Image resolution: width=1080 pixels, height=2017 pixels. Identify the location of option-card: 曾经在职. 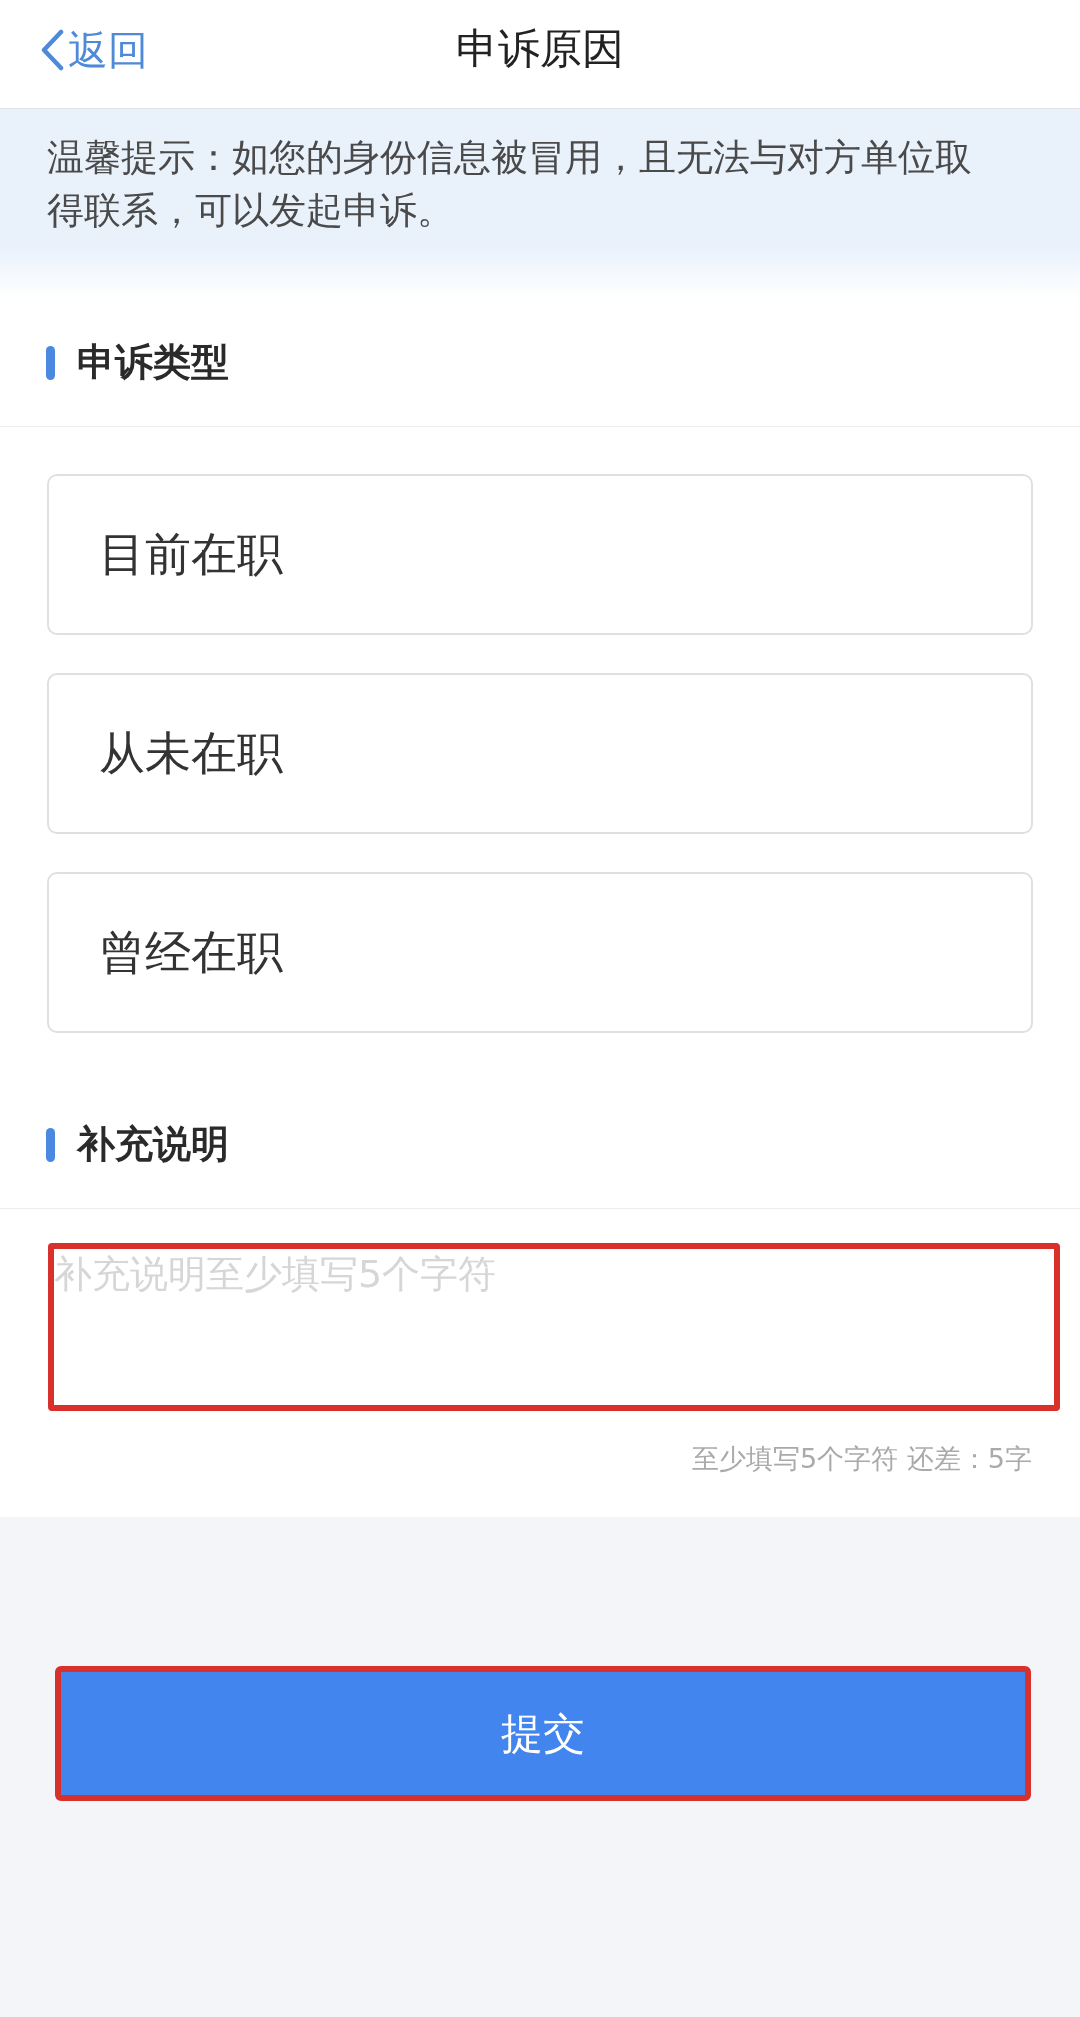
(540, 952).